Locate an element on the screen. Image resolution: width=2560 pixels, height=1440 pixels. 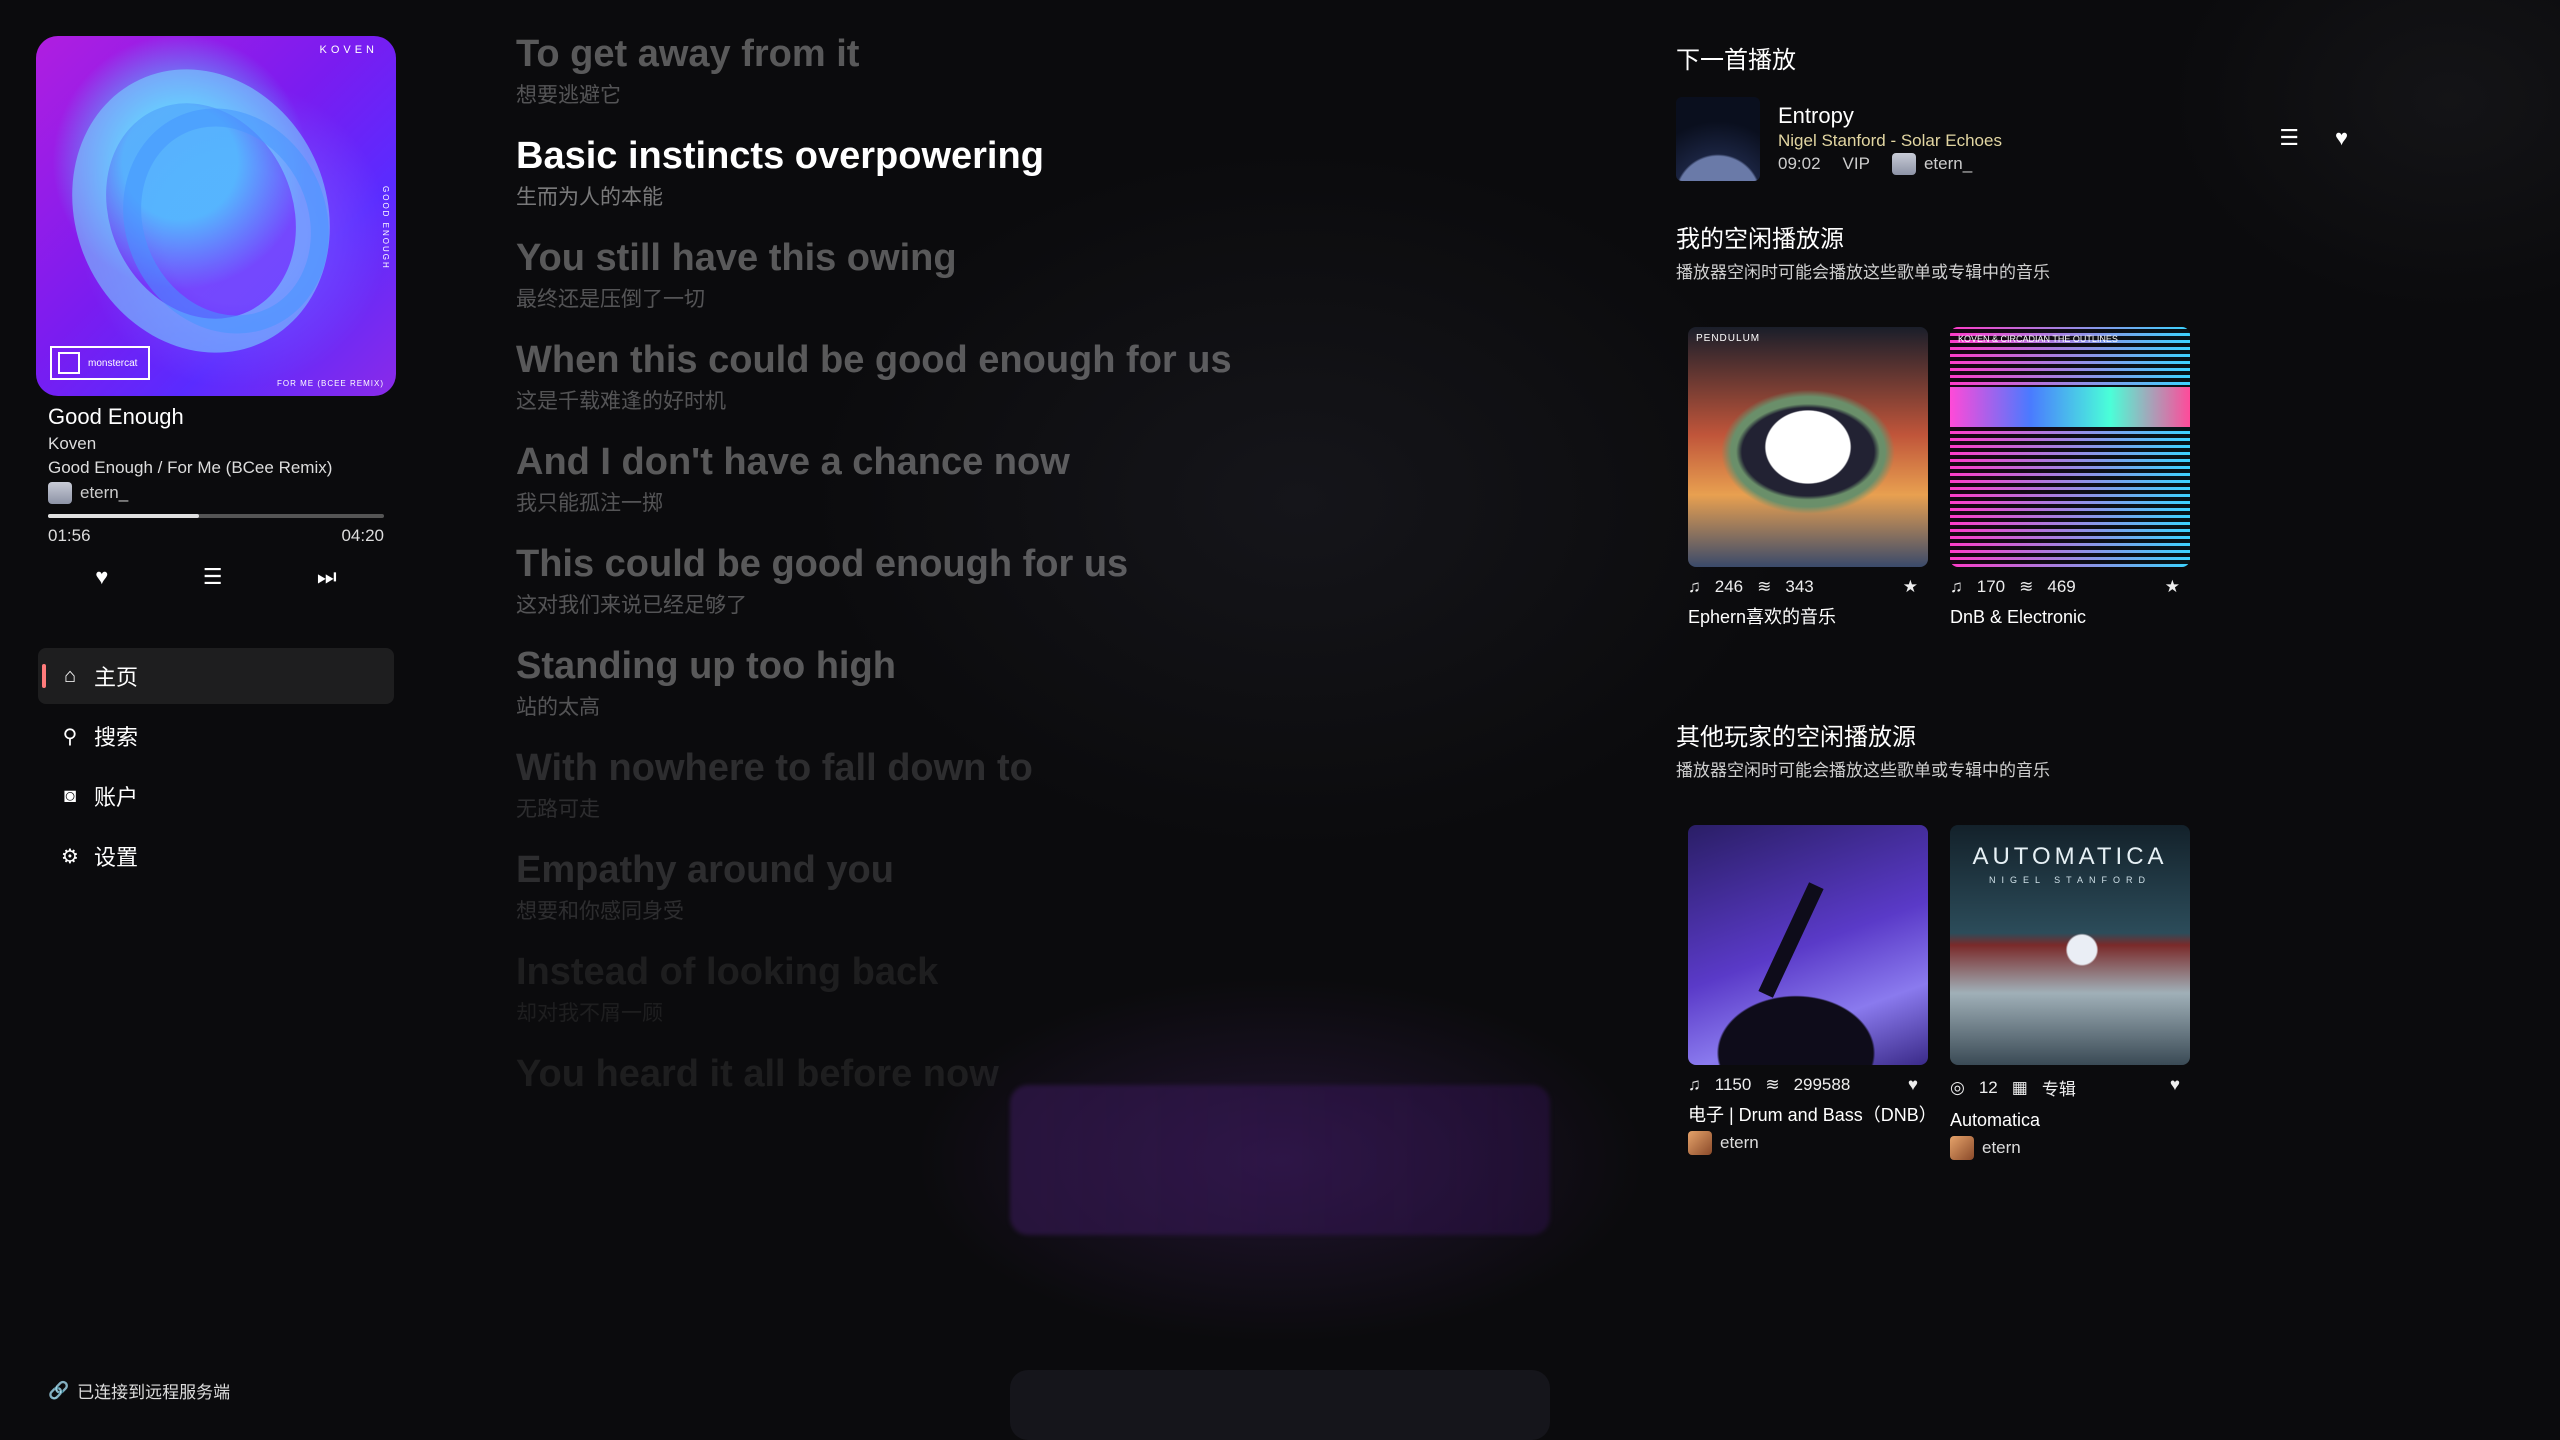
lyric-translation: 站的太高 is located at coordinates (558, 707).